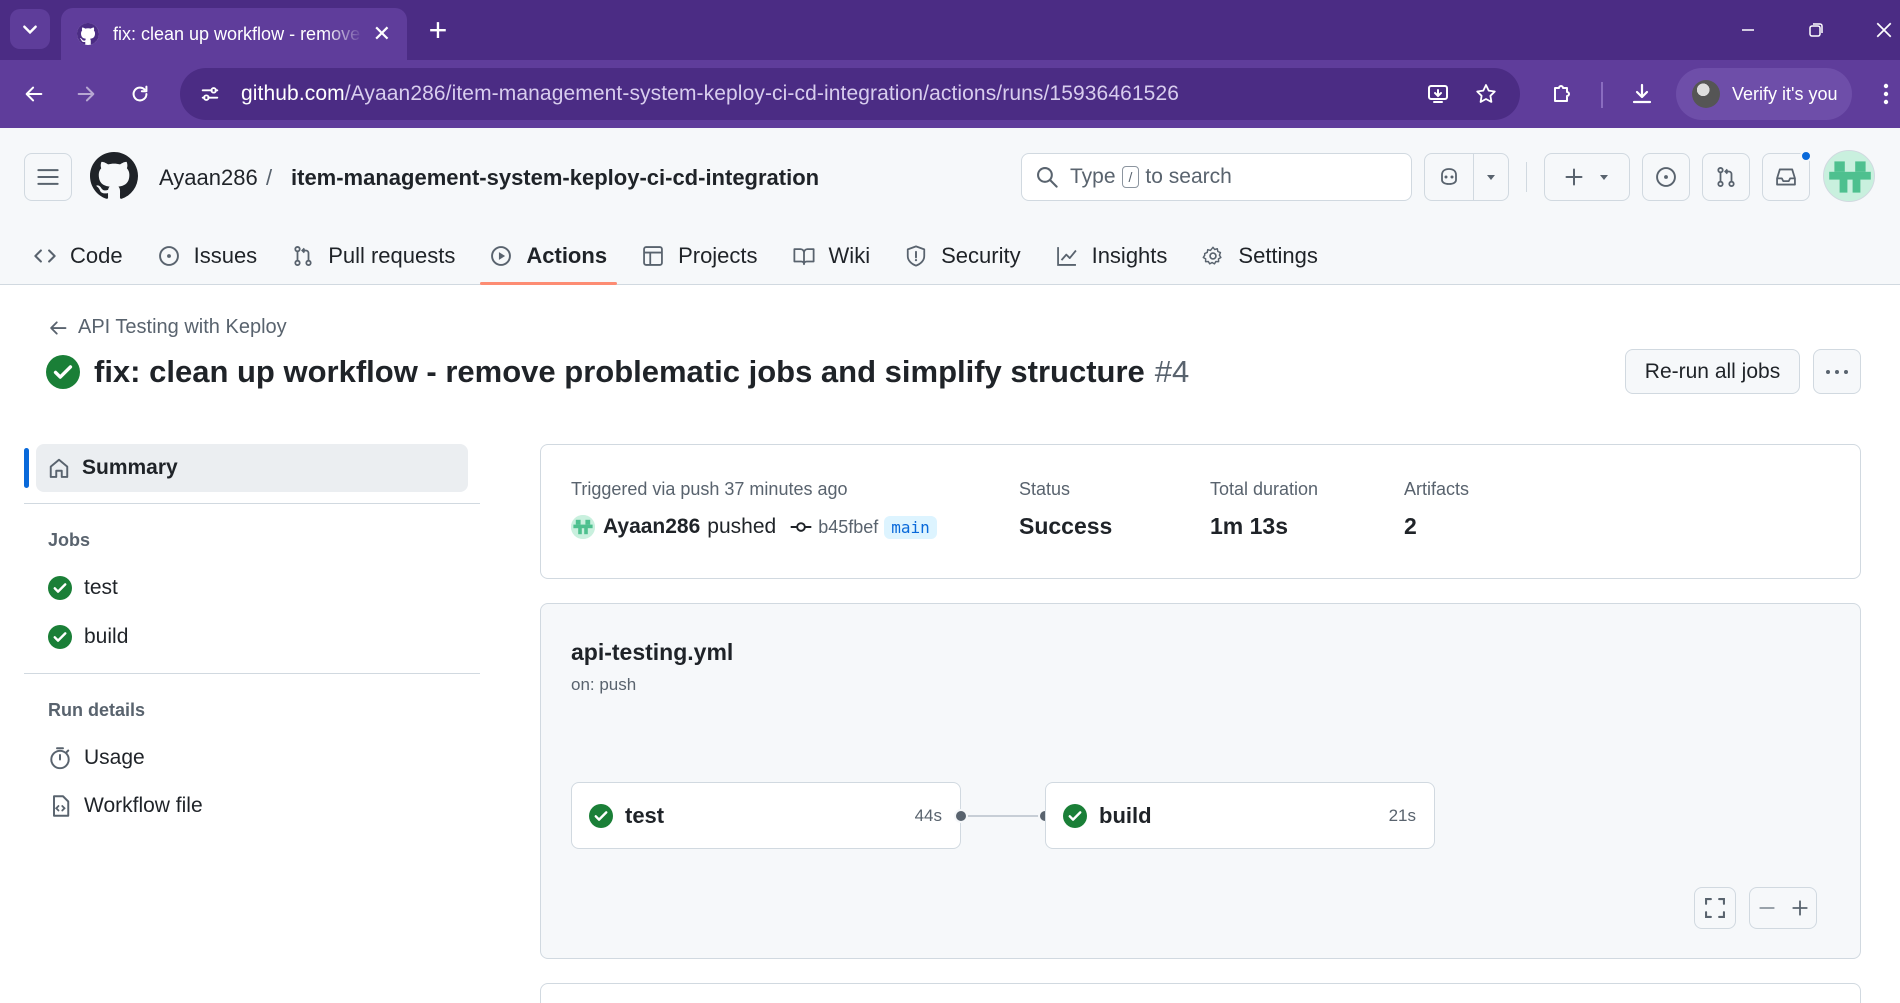  Describe the element at coordinates (849, 255) in the screenshot. I see `tab-label: Wiki` at that location.